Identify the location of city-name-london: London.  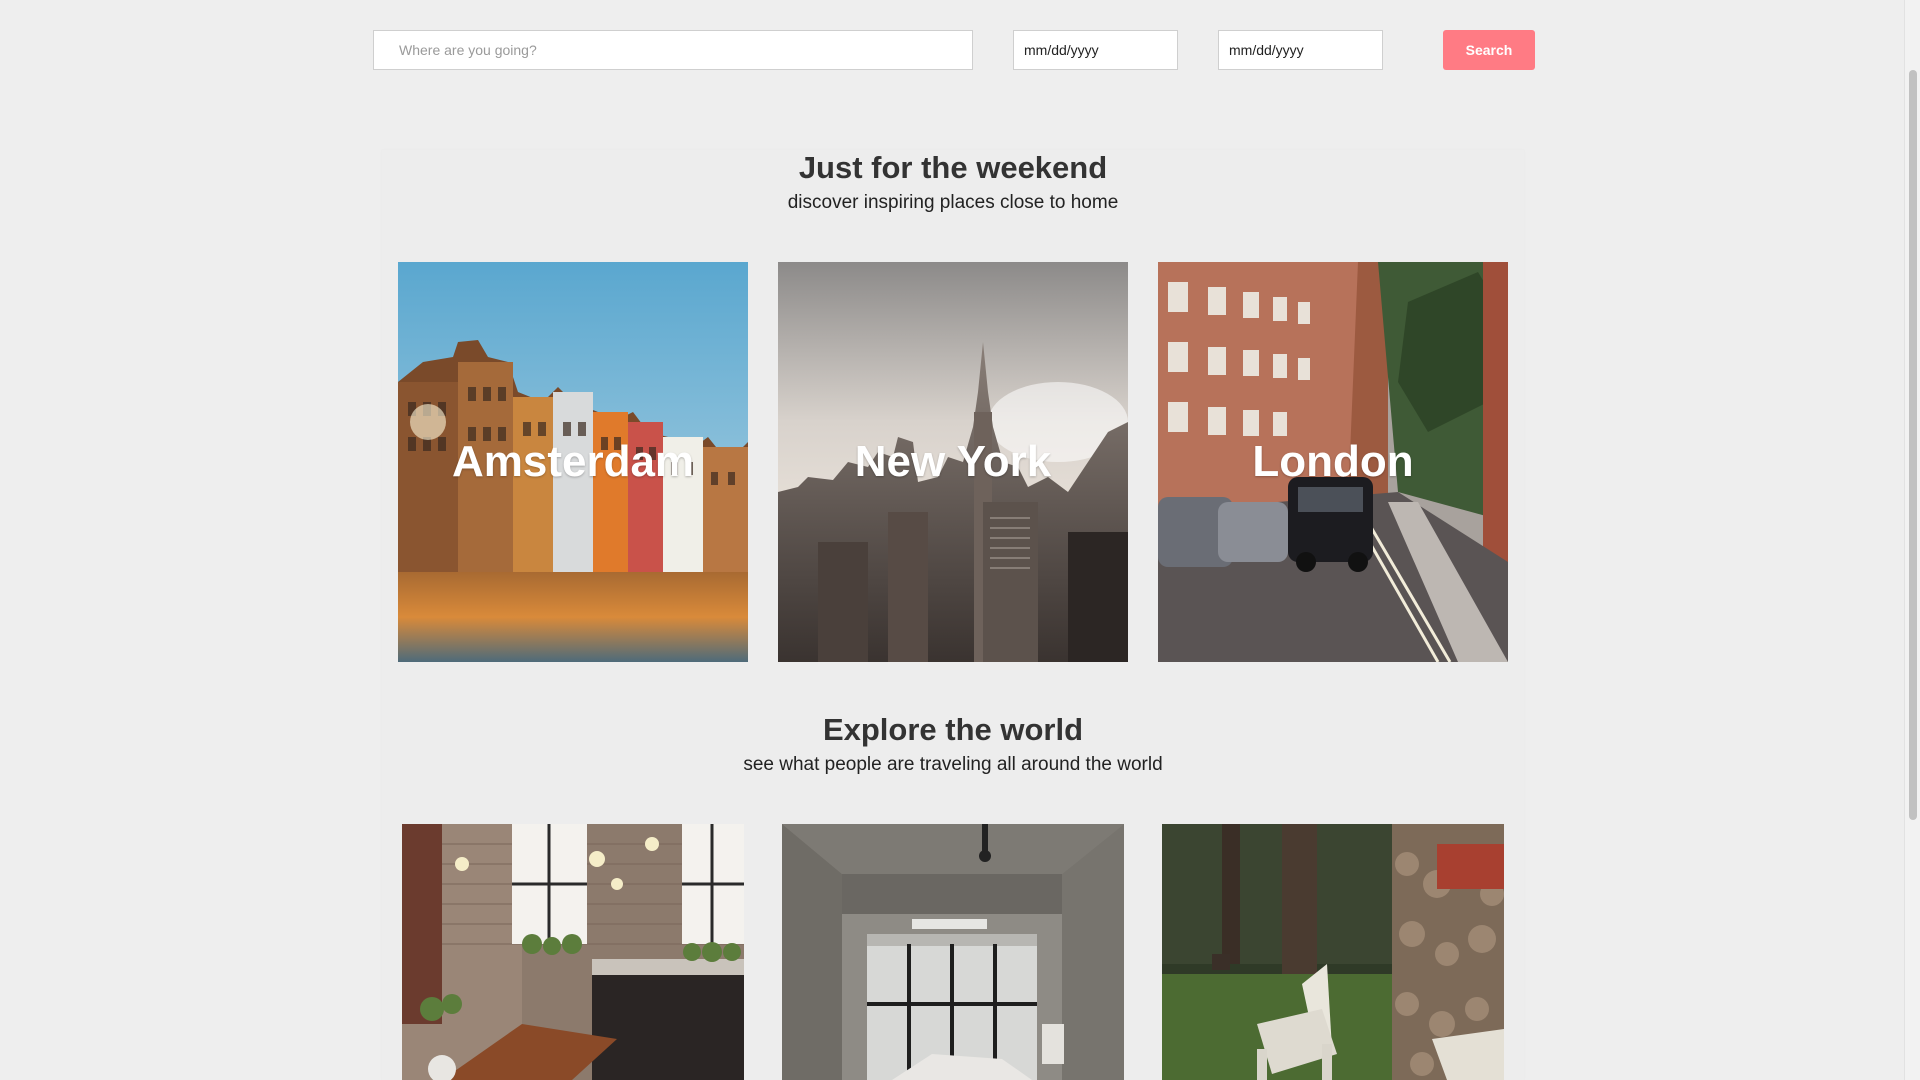
(1333, 461).